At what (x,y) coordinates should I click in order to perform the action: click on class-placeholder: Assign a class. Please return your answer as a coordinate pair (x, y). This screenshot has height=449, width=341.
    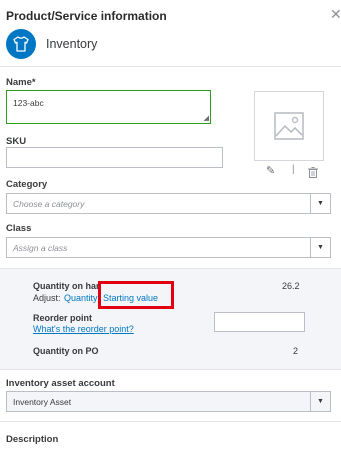
    Looking at the image, I should click on (40, 247).